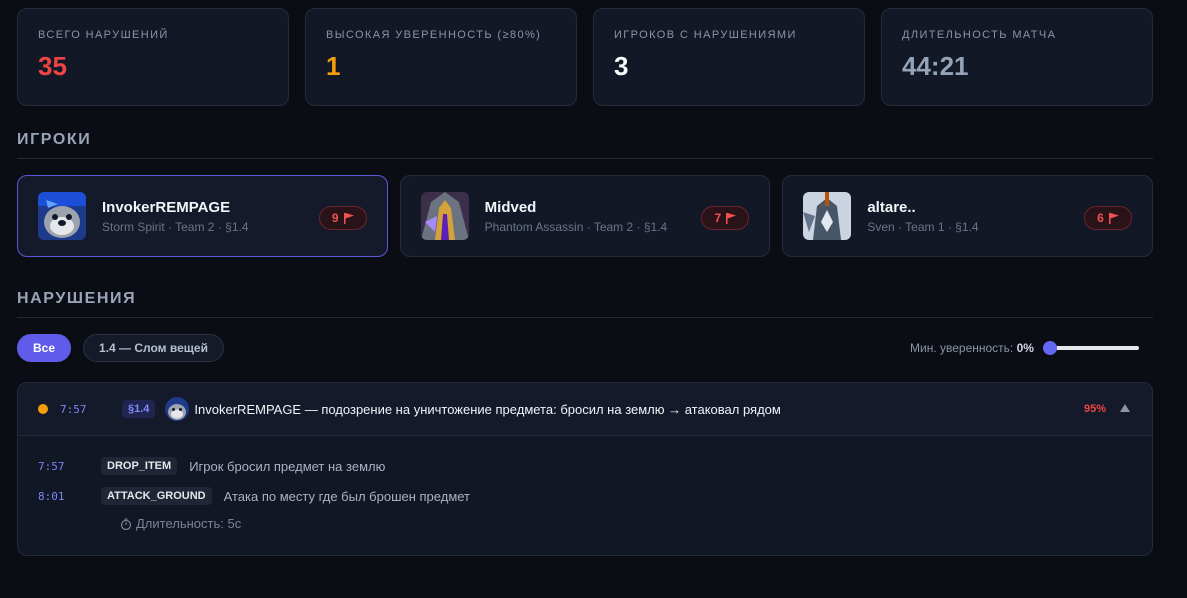  What do you see at coordinates (968, 216) in the screenshot?
I see `player-card-altare: altare.. Sven · Team 1 · §1.4 6` at bounding box center [968, 216].